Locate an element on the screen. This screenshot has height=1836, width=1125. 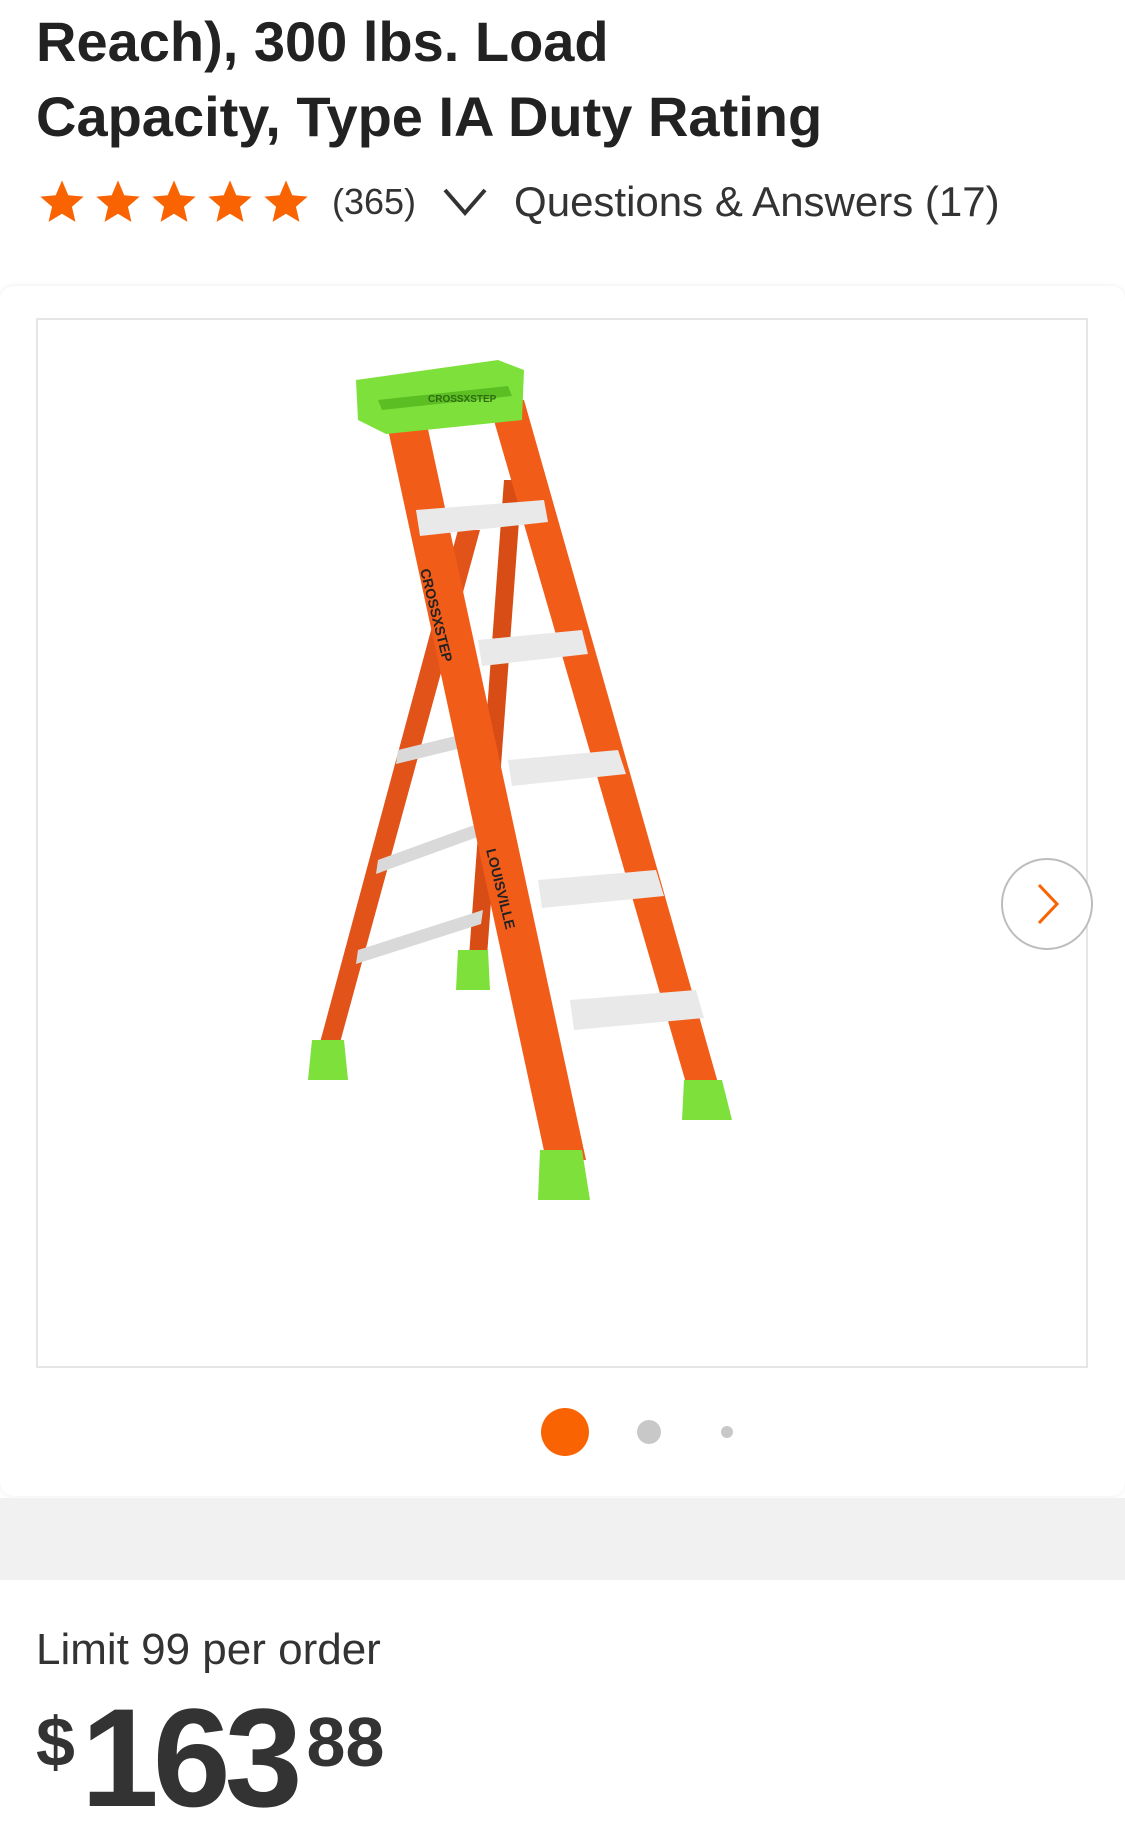
questions-answers-link: Questions & Answers (17) is located at coordinates (757, 202).